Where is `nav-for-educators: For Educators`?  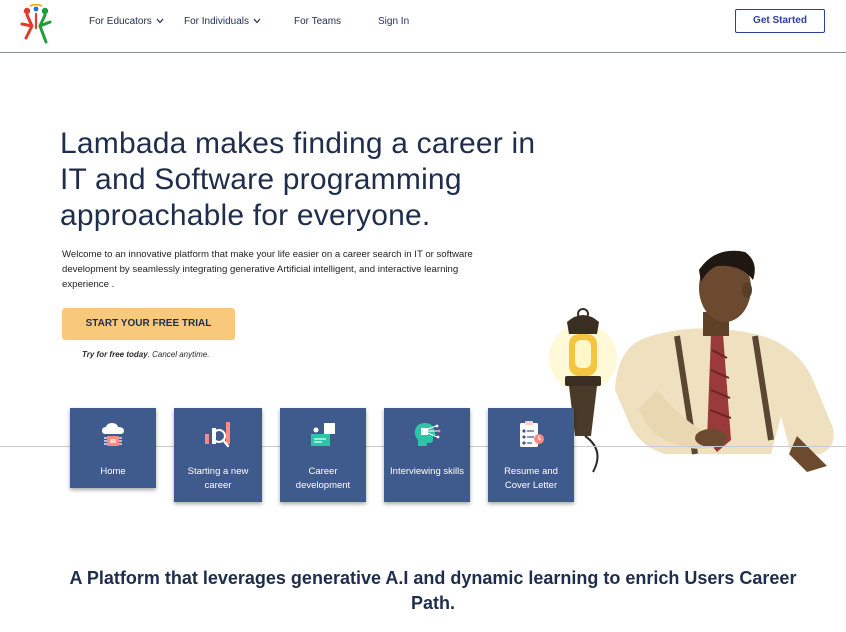
nav-for-educators: For Educators is located at coordinates (126, 21).